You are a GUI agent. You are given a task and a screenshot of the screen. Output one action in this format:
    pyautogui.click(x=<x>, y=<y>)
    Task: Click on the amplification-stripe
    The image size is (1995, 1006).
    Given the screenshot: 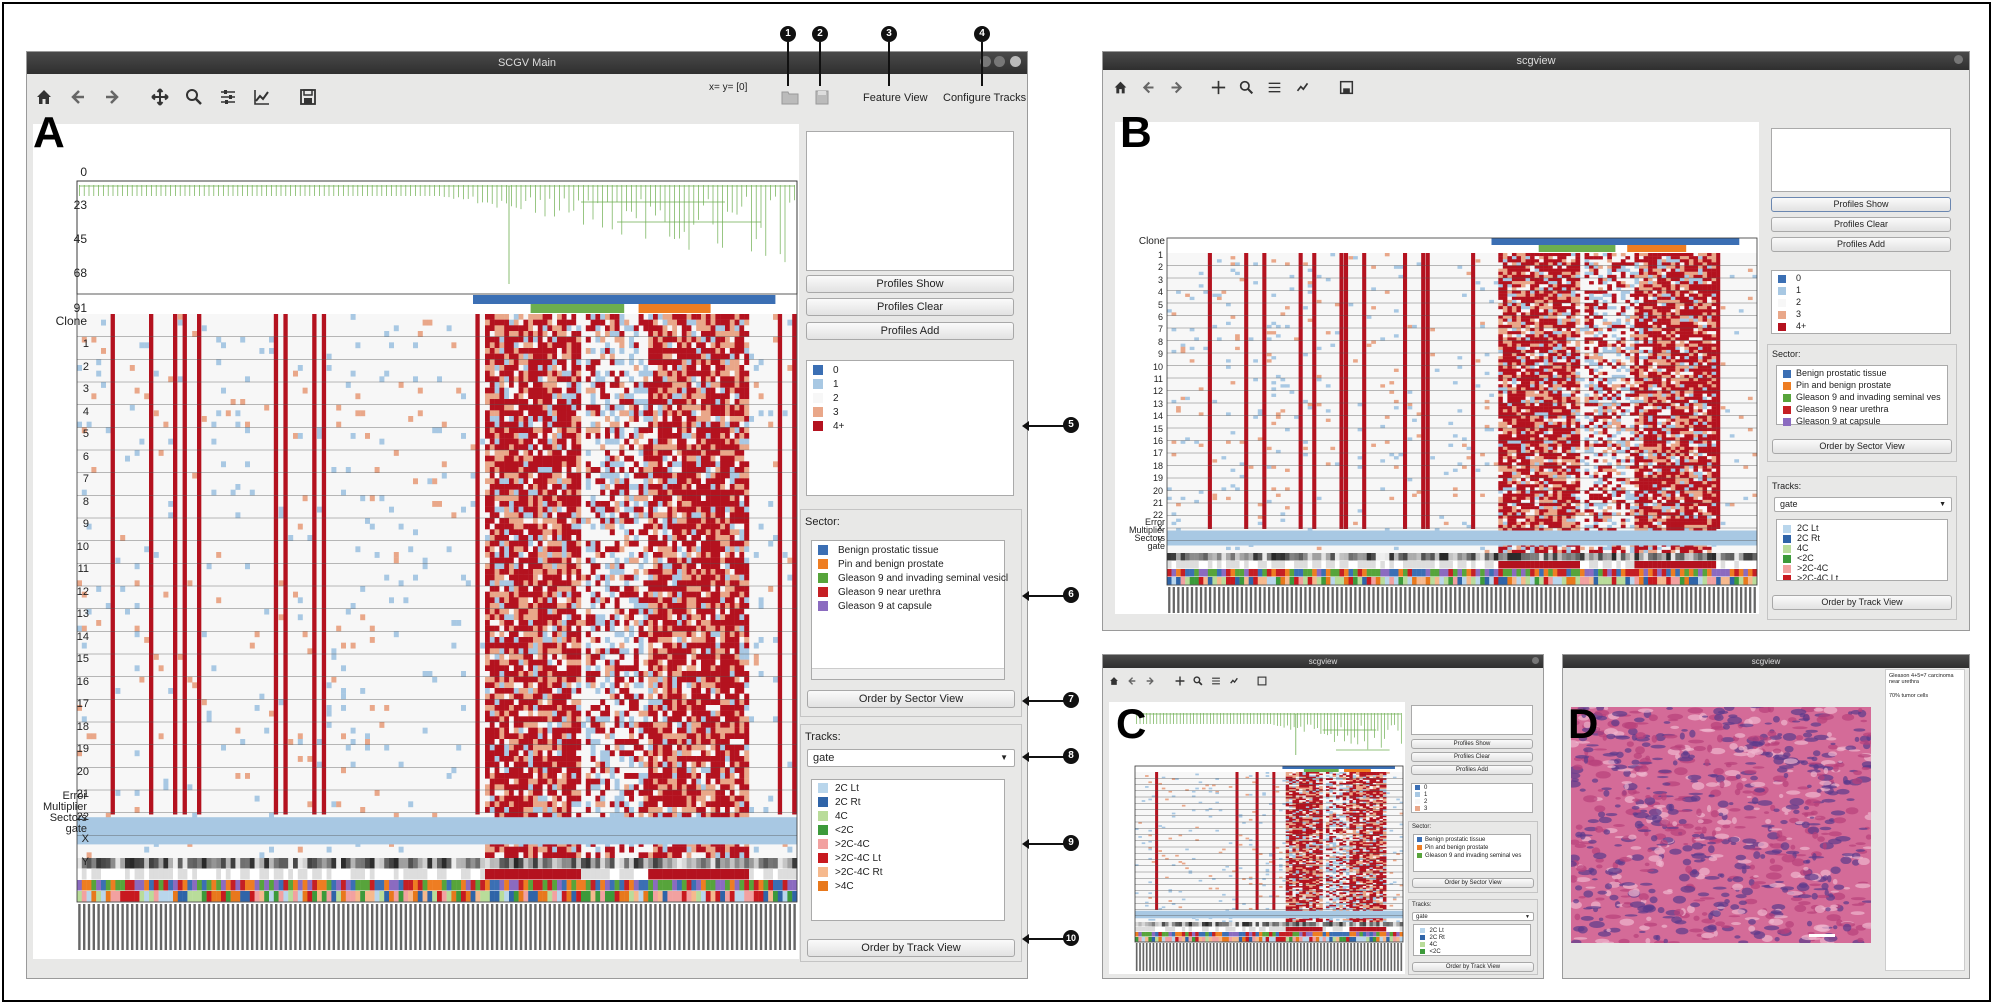 What is the action you would take?
    pyautogui.click(x=324, y=564)
    